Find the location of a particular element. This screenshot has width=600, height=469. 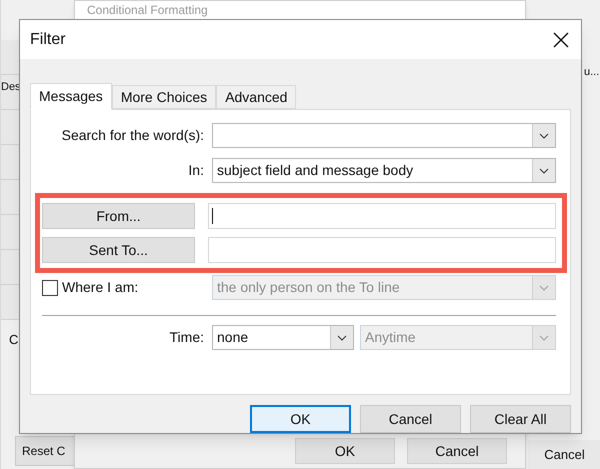

dialog-button: Clear All is located at coordinates (520, 419).